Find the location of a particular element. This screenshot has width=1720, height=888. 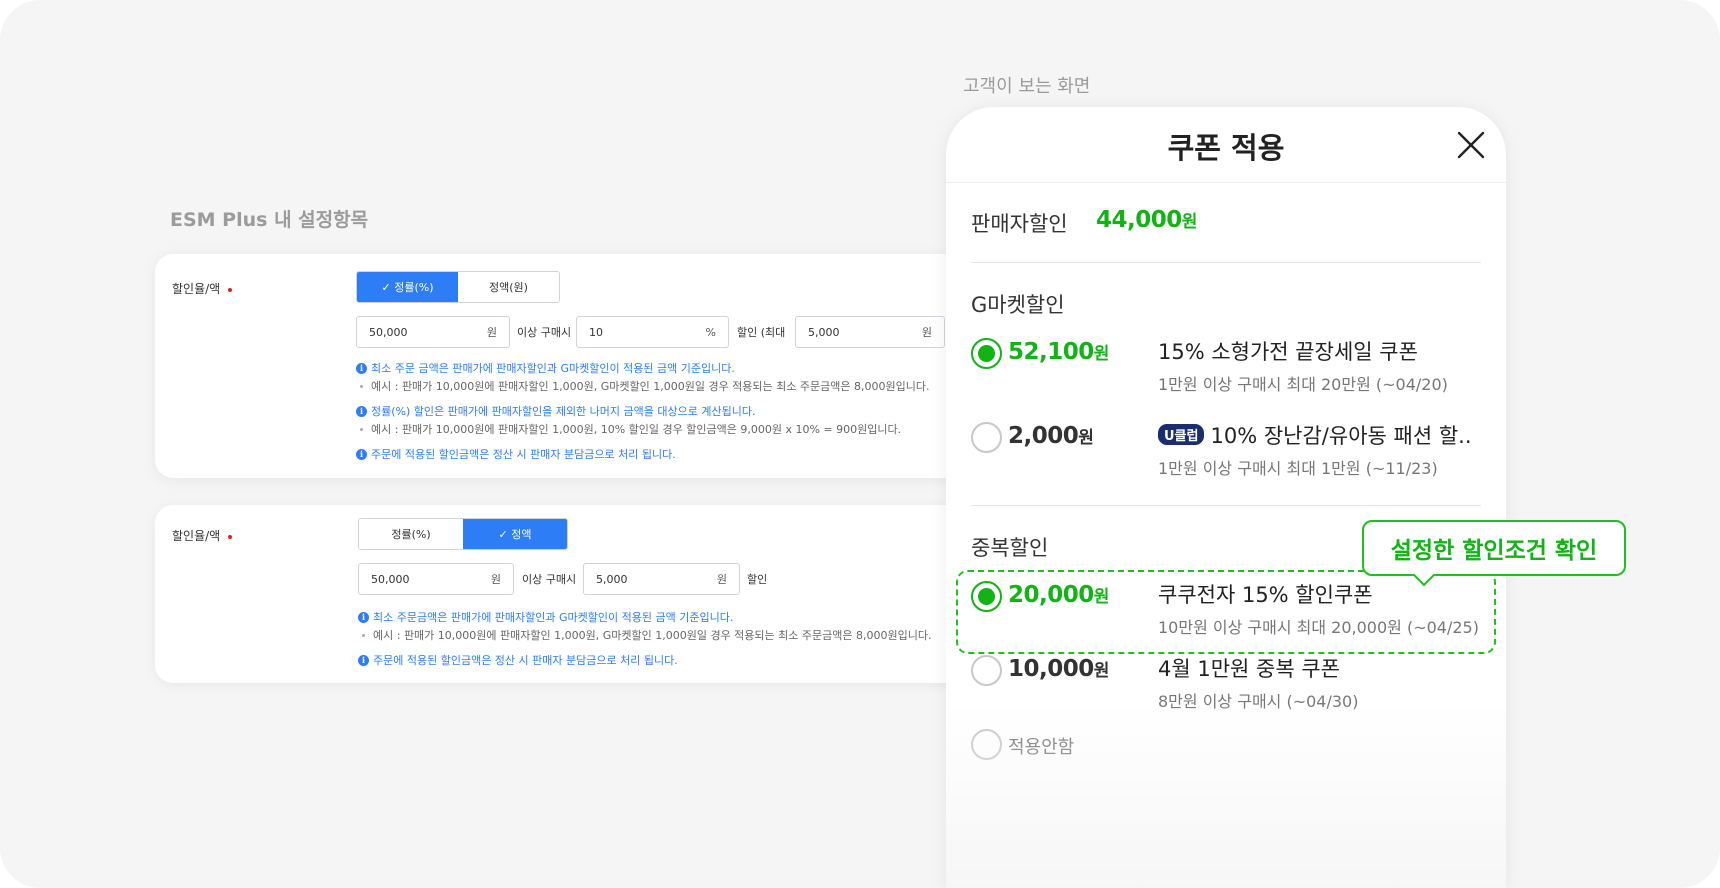

condition-callout: 설정한 할인조건 확인 is located at coordinates (1494, 548).